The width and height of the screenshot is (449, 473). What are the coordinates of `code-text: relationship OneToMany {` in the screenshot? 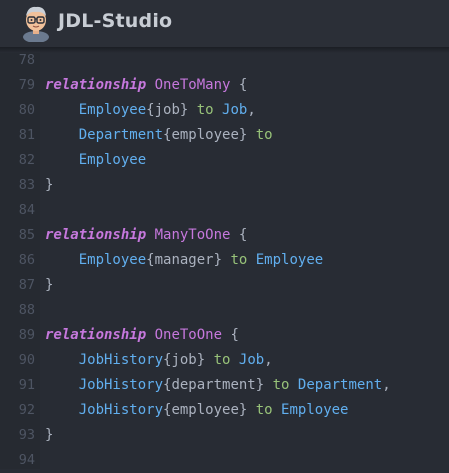 It's located at (146, 85).